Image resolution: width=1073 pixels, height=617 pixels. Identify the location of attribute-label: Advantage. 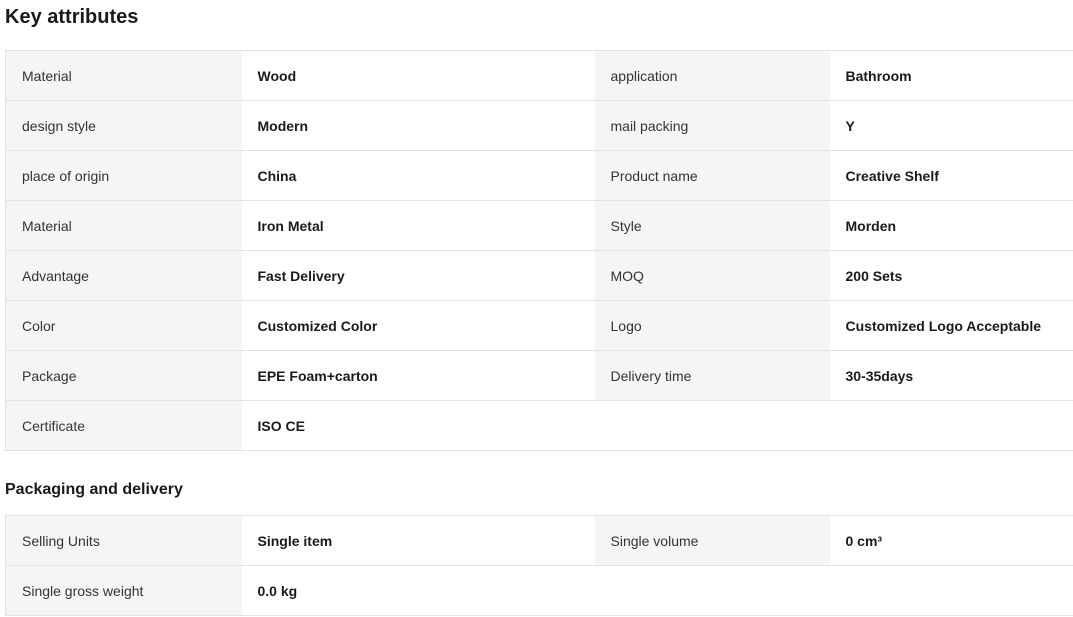
(123, 275).